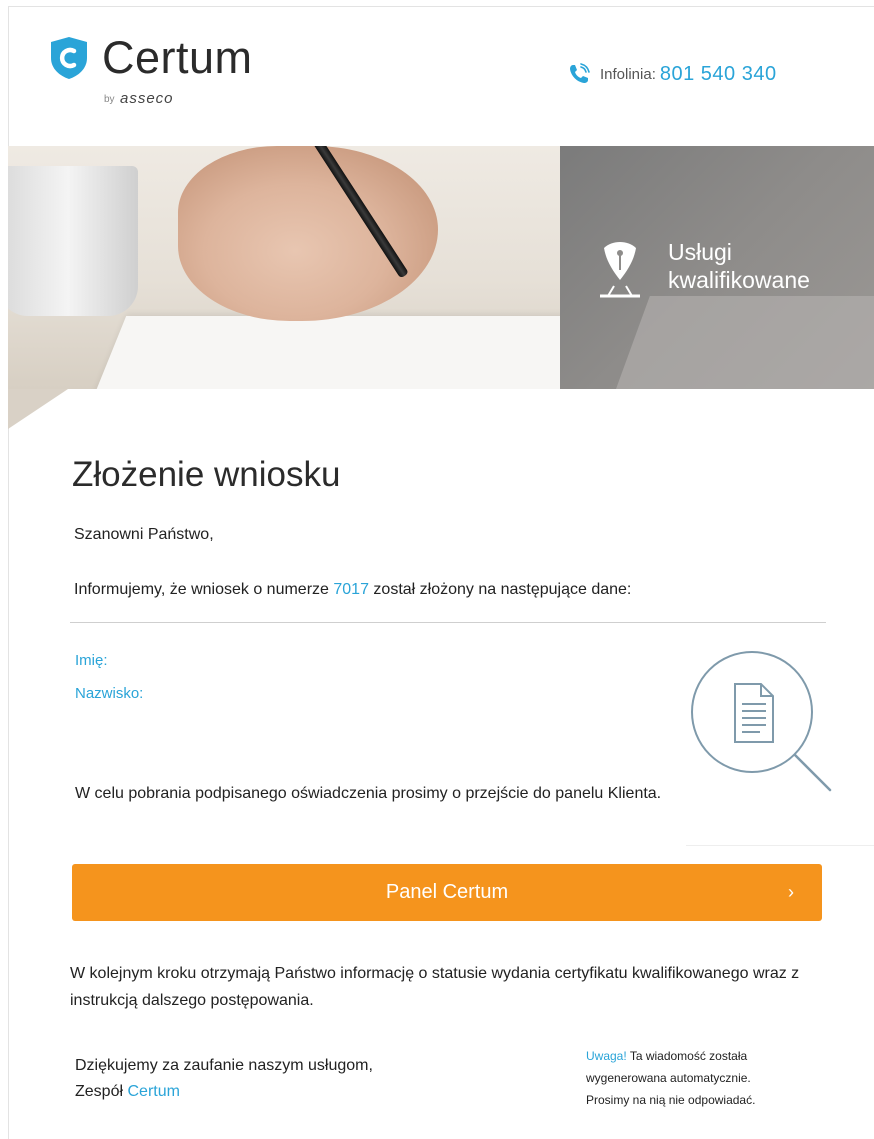 This screenshot has width=874, height=1139. I want to click on banner-corner-decoration, so click(38, 409).